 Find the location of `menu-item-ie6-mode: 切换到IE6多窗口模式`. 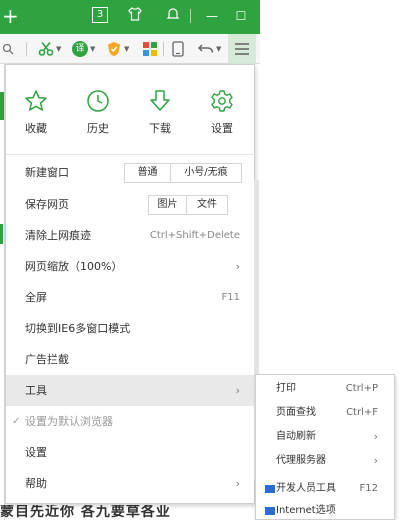

menu-item-ie6-mode: 切换到IE6多窗口模式 is located at coordinates (130, 328).